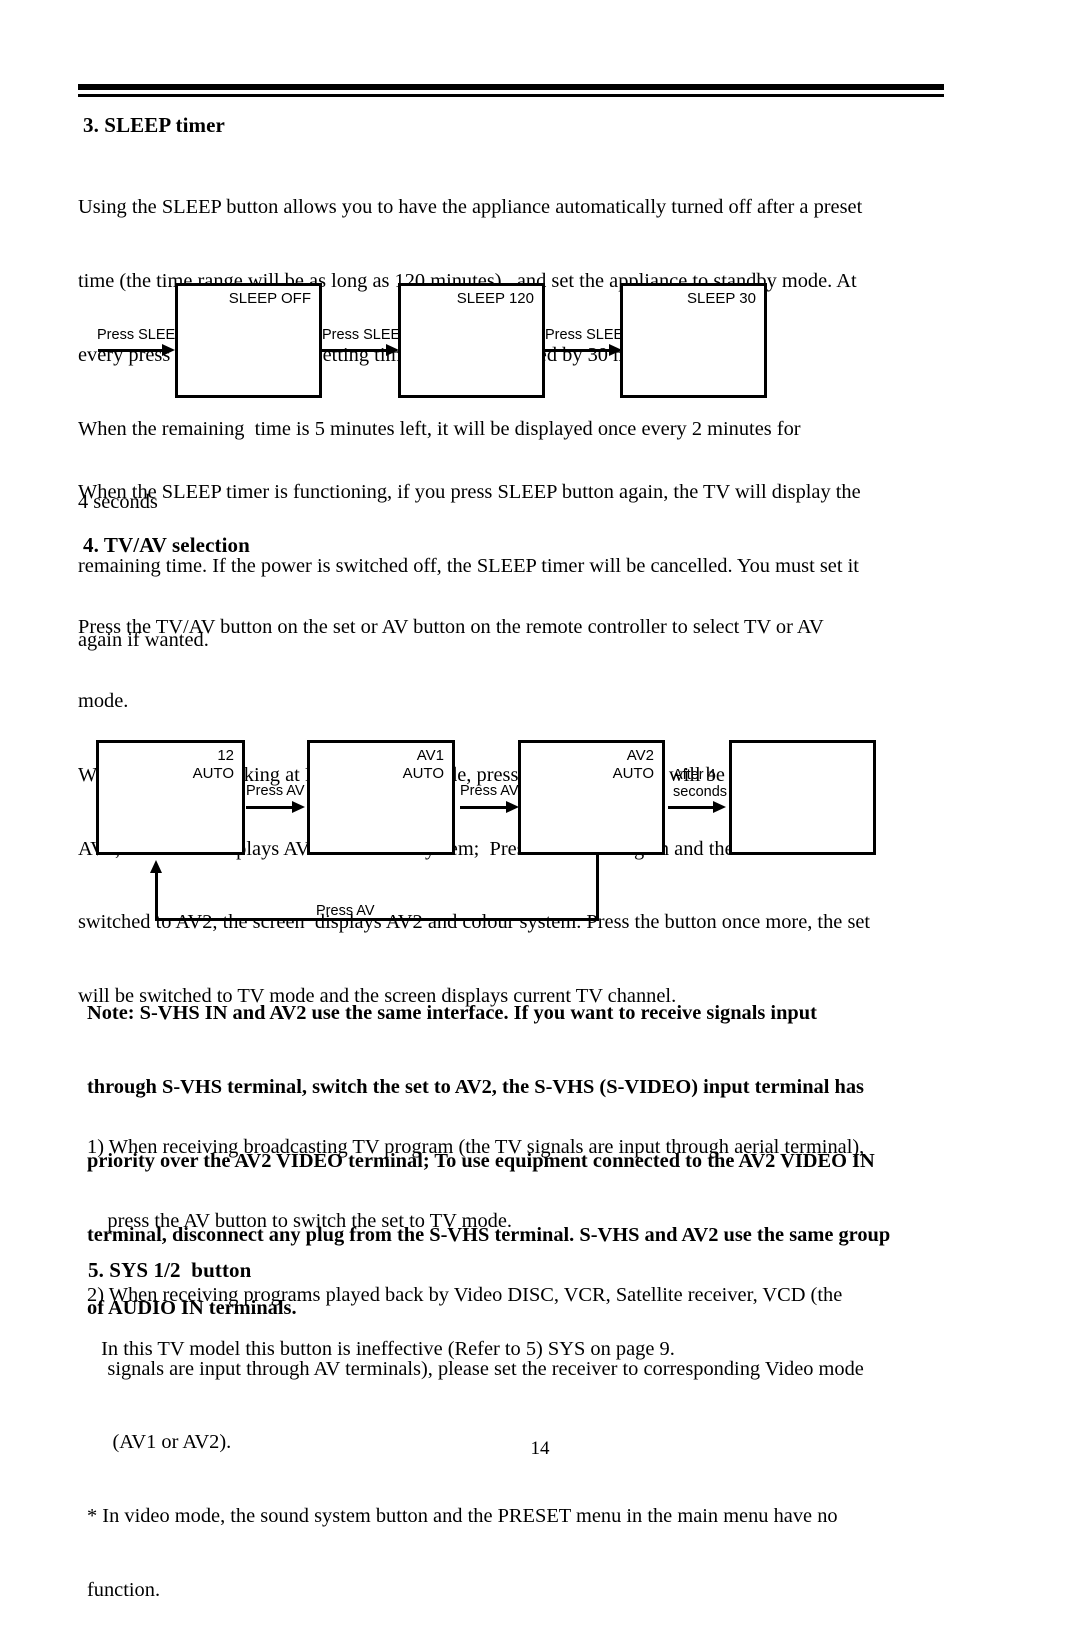 The image size is (1080, 1652). Describe the element at coordinates (700, 783) in the screenshot. I see `arrow-label-after-4-seconds: After 4 seconds` at that location.